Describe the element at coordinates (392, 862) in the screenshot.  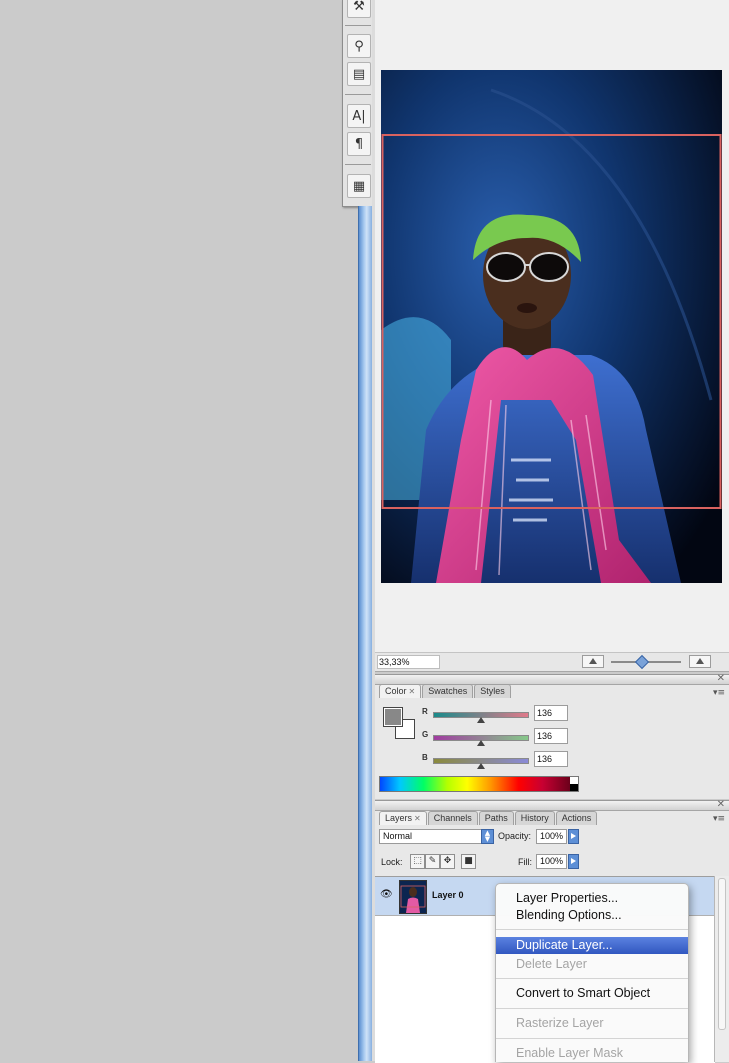
I see `lock-label: Lock:` at that location.